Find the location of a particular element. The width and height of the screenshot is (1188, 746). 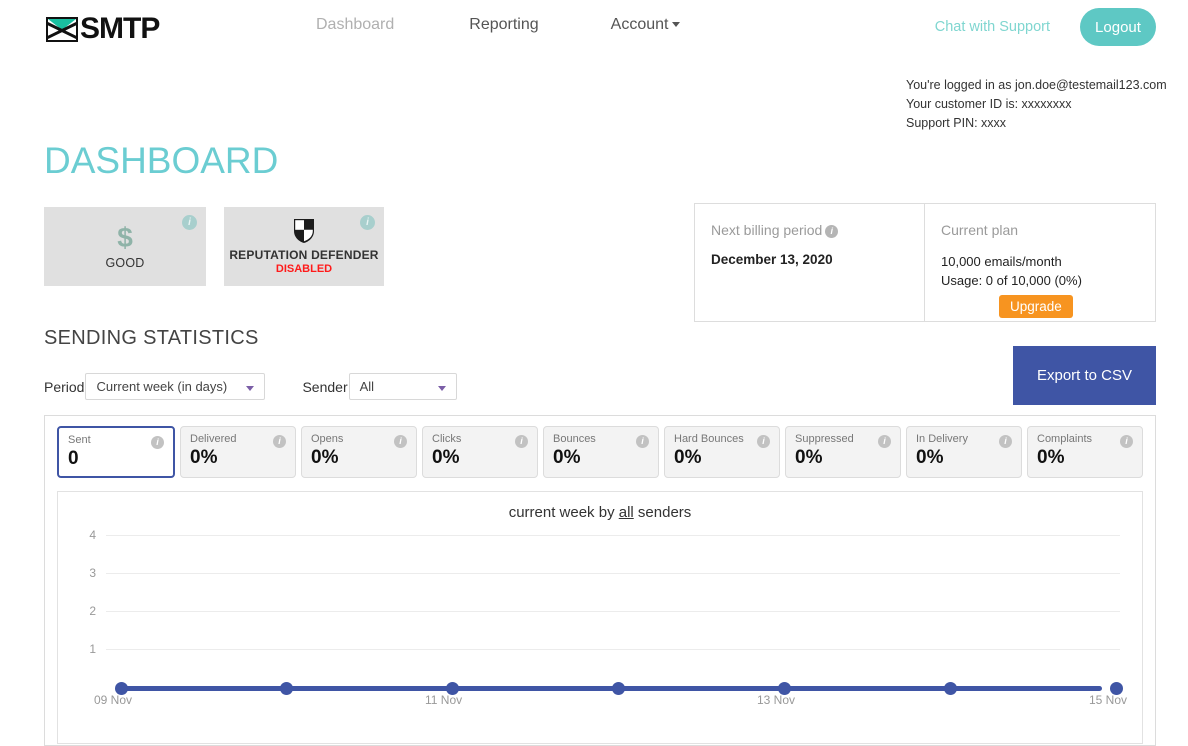

plan-quota: 10,000 emails/month is located at coordinates (1001, 261).